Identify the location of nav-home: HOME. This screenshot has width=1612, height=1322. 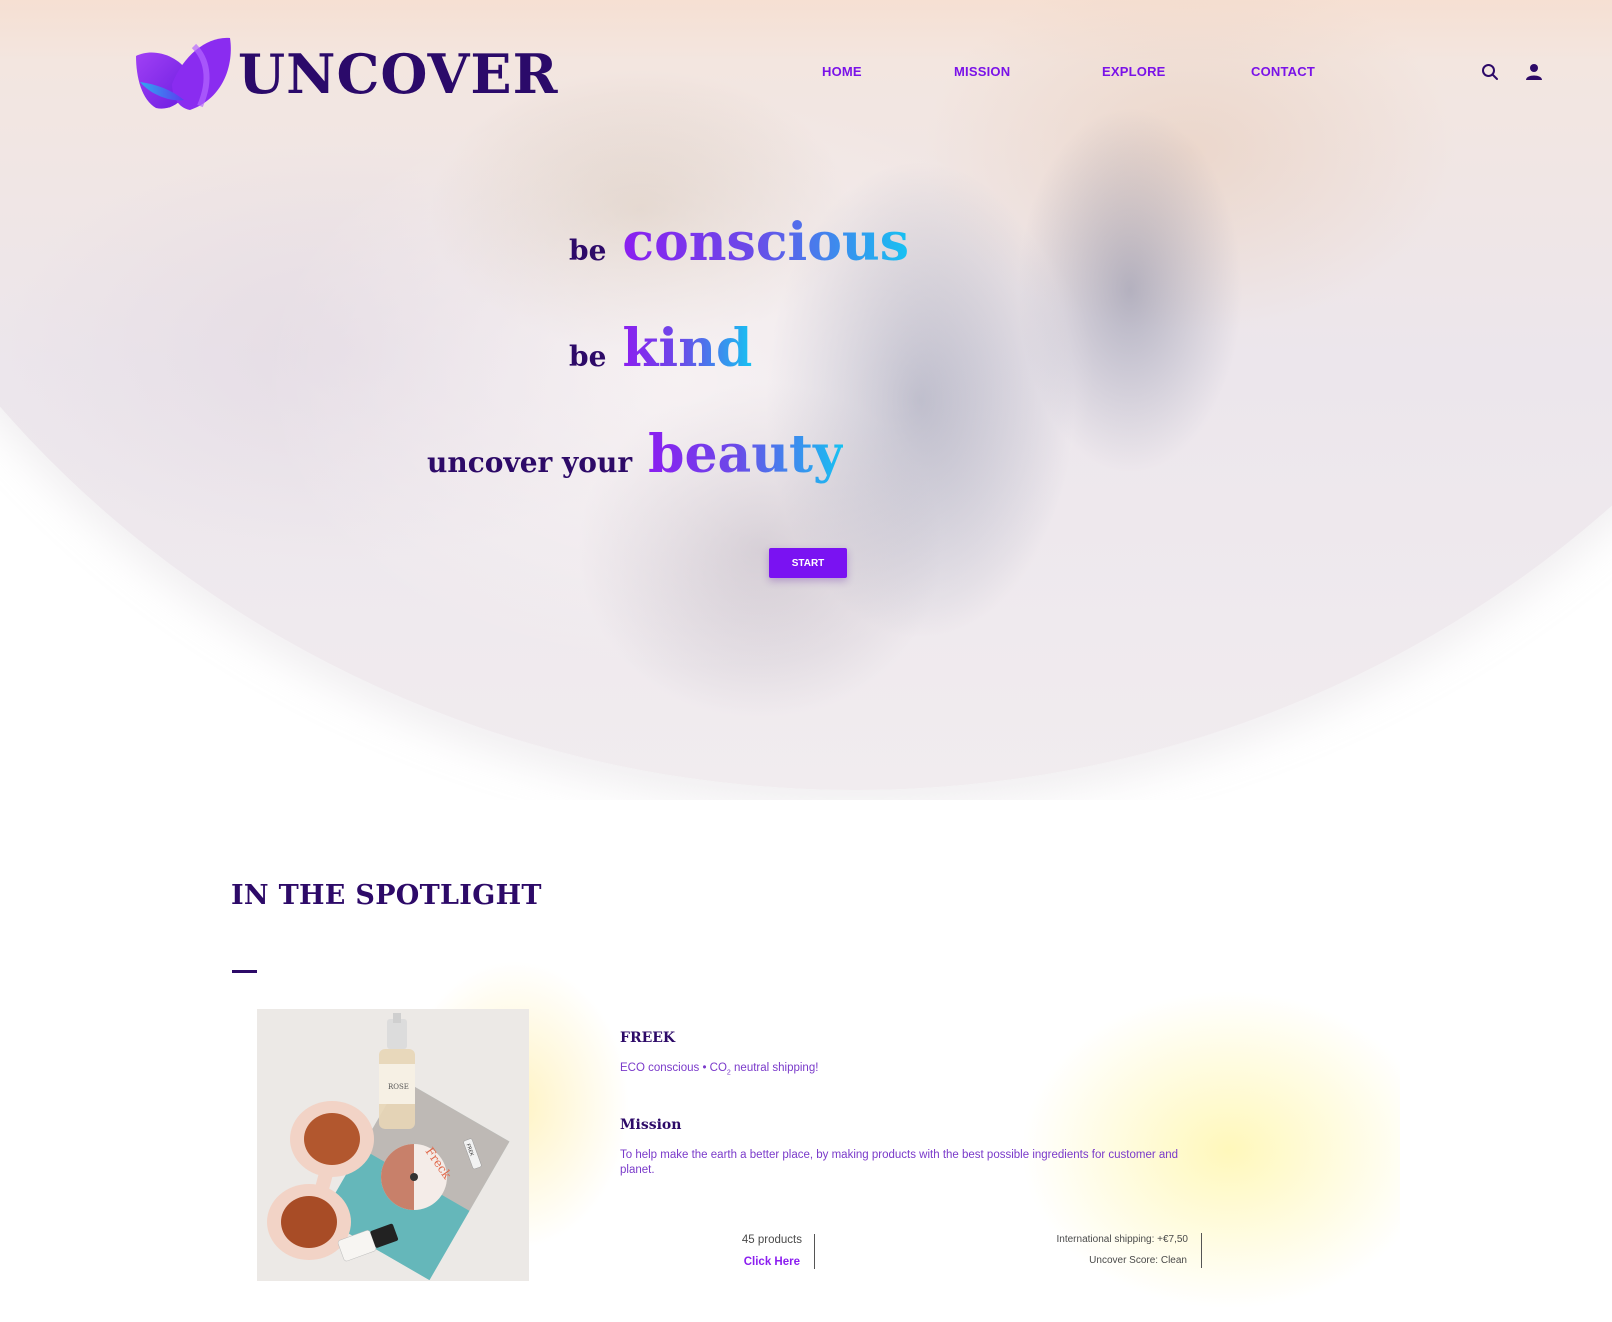
(842, 71).